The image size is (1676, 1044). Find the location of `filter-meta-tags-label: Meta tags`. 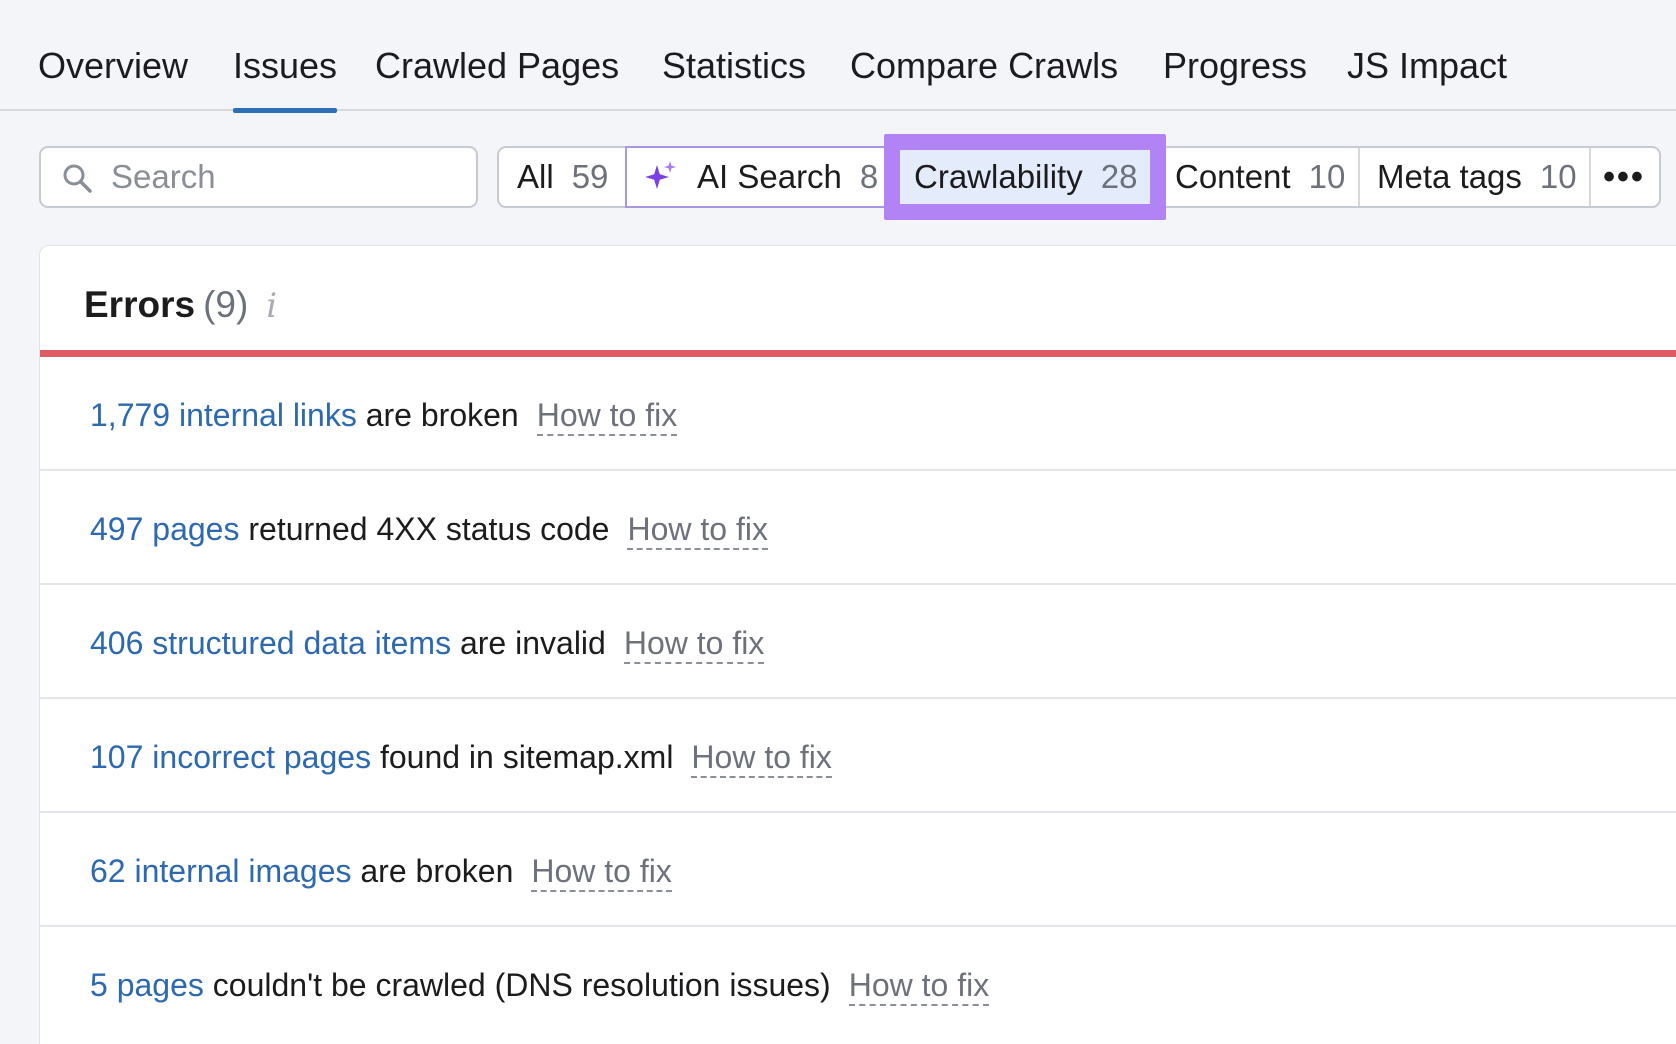

filter-meta-tags-label: Meta tags is located at coordinates (1449, 176).